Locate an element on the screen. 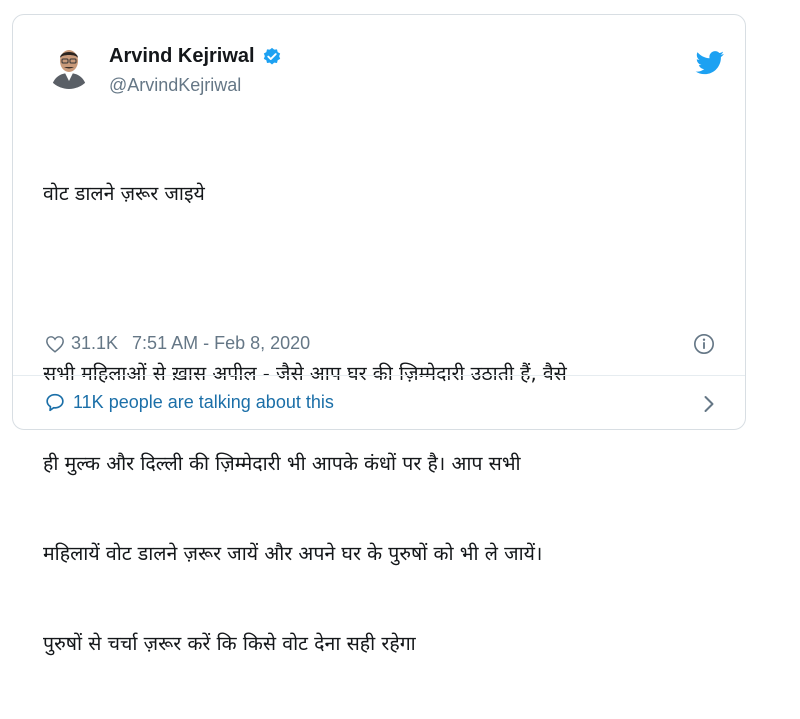 The width and height of the screenshot is (800, 719). timestamp: 7:51 AM - Feb 8, 2020 is located at coordinates (221, 343).